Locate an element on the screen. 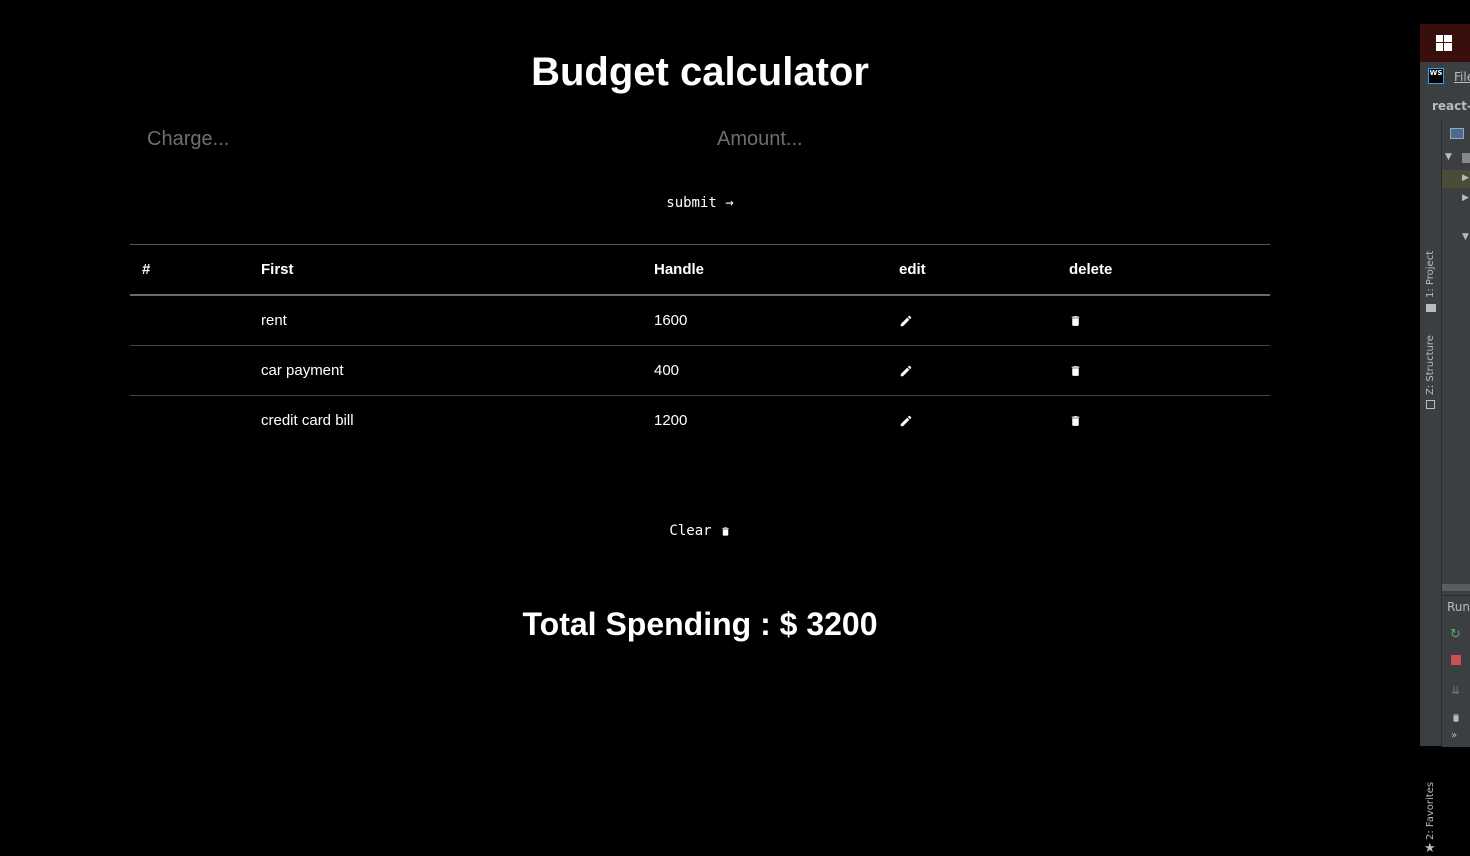 This screenshot has width=1470, height=856. windows-logo-icon is located at coordinates (1444, 43).